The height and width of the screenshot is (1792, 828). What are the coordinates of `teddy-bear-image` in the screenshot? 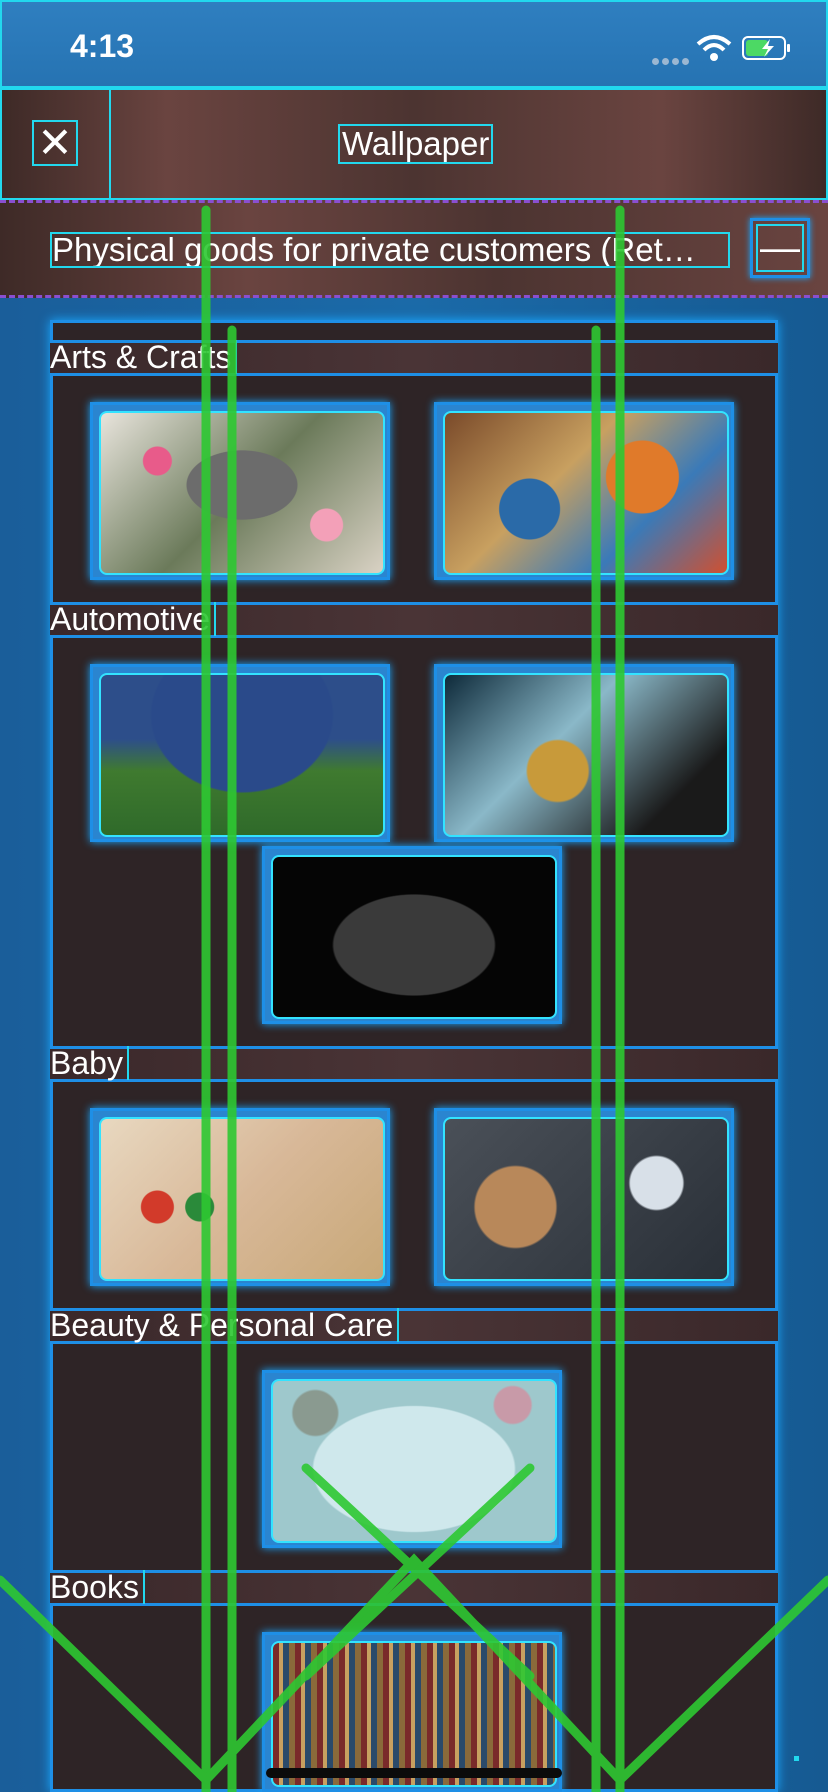 It's located at (586, 1199).